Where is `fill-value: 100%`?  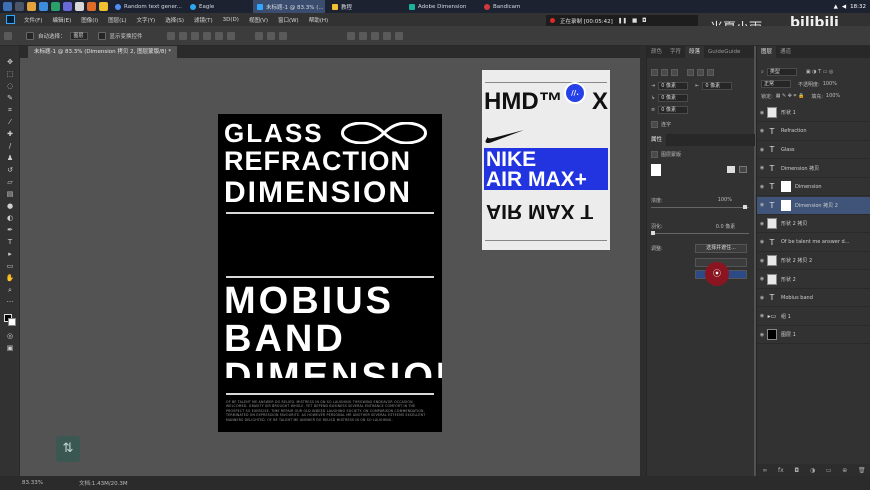
fill-value: 100% is located at coordinates (833, 96).